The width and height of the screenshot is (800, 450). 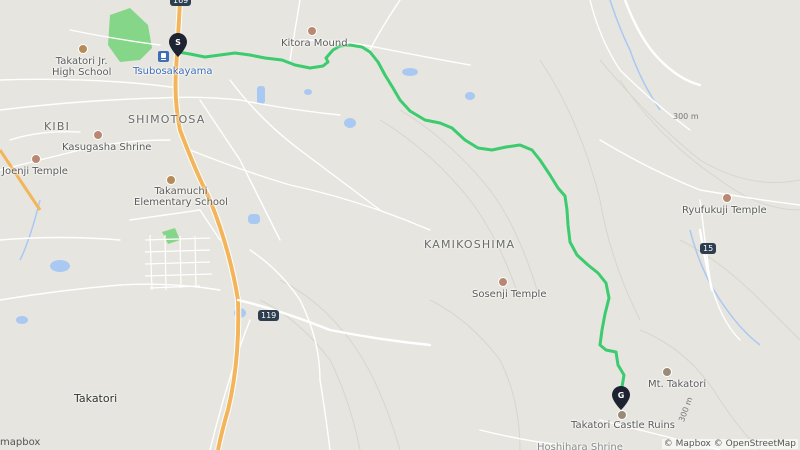 I want to click on mountain-peak-icon, so click(x=667, y=372).